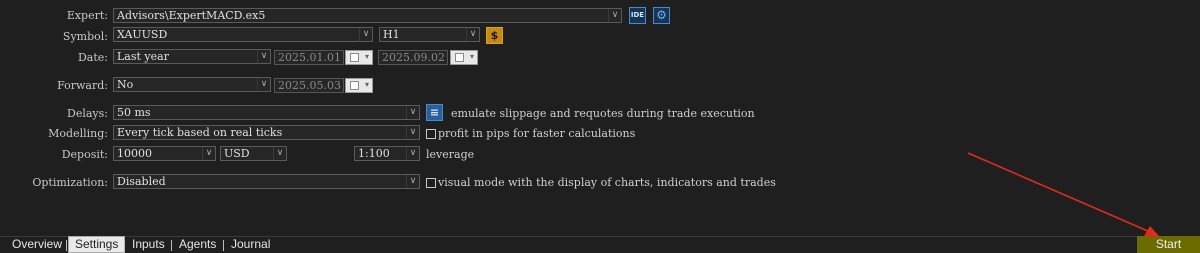 This screenshot has width=1200, height=253. Describe the element at coordinates (431, 134) in the screenshot. I see `profit-in-pips-checkbox` at that location.